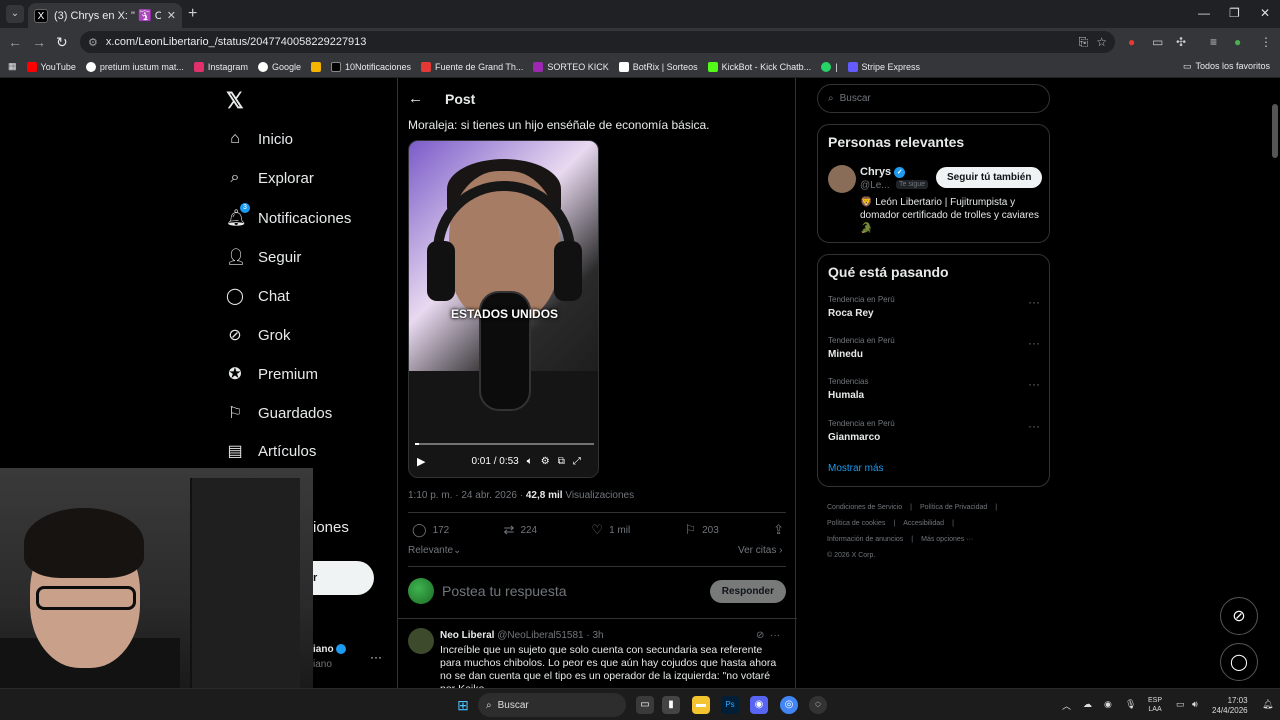 This screenshot has width=1280, height=720. I want to click on nav-notificaciones: 🔔︎ 3 Notificaciones, so click(288, 215).